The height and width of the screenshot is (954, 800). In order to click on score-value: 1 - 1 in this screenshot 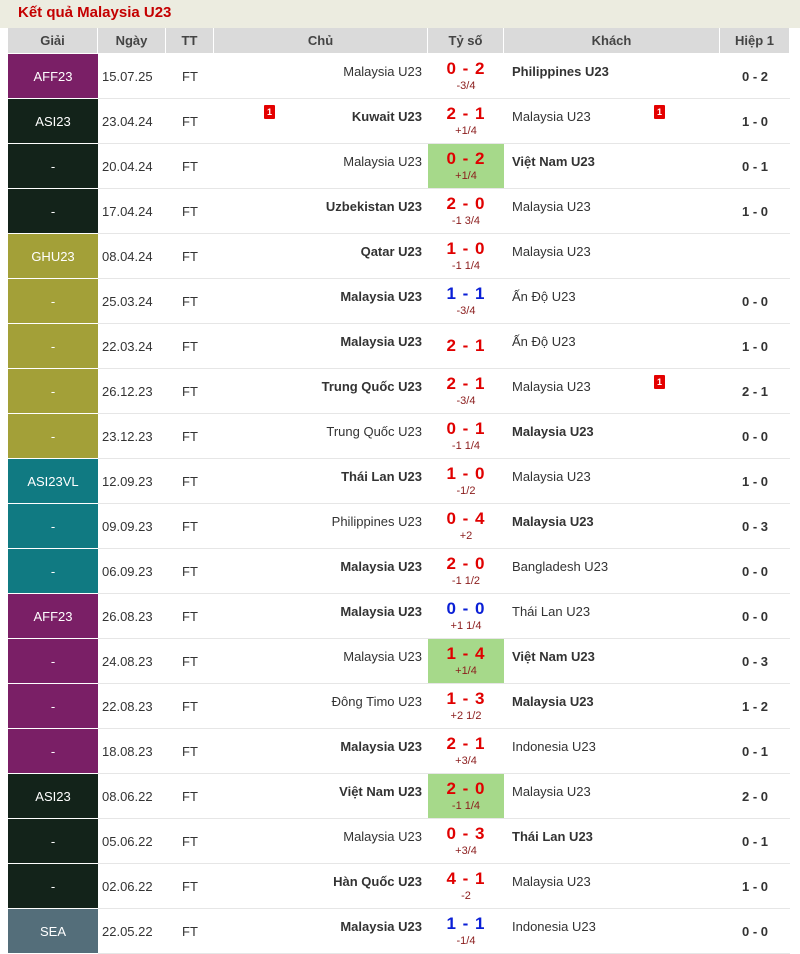, I will do `click(466, 924)`.